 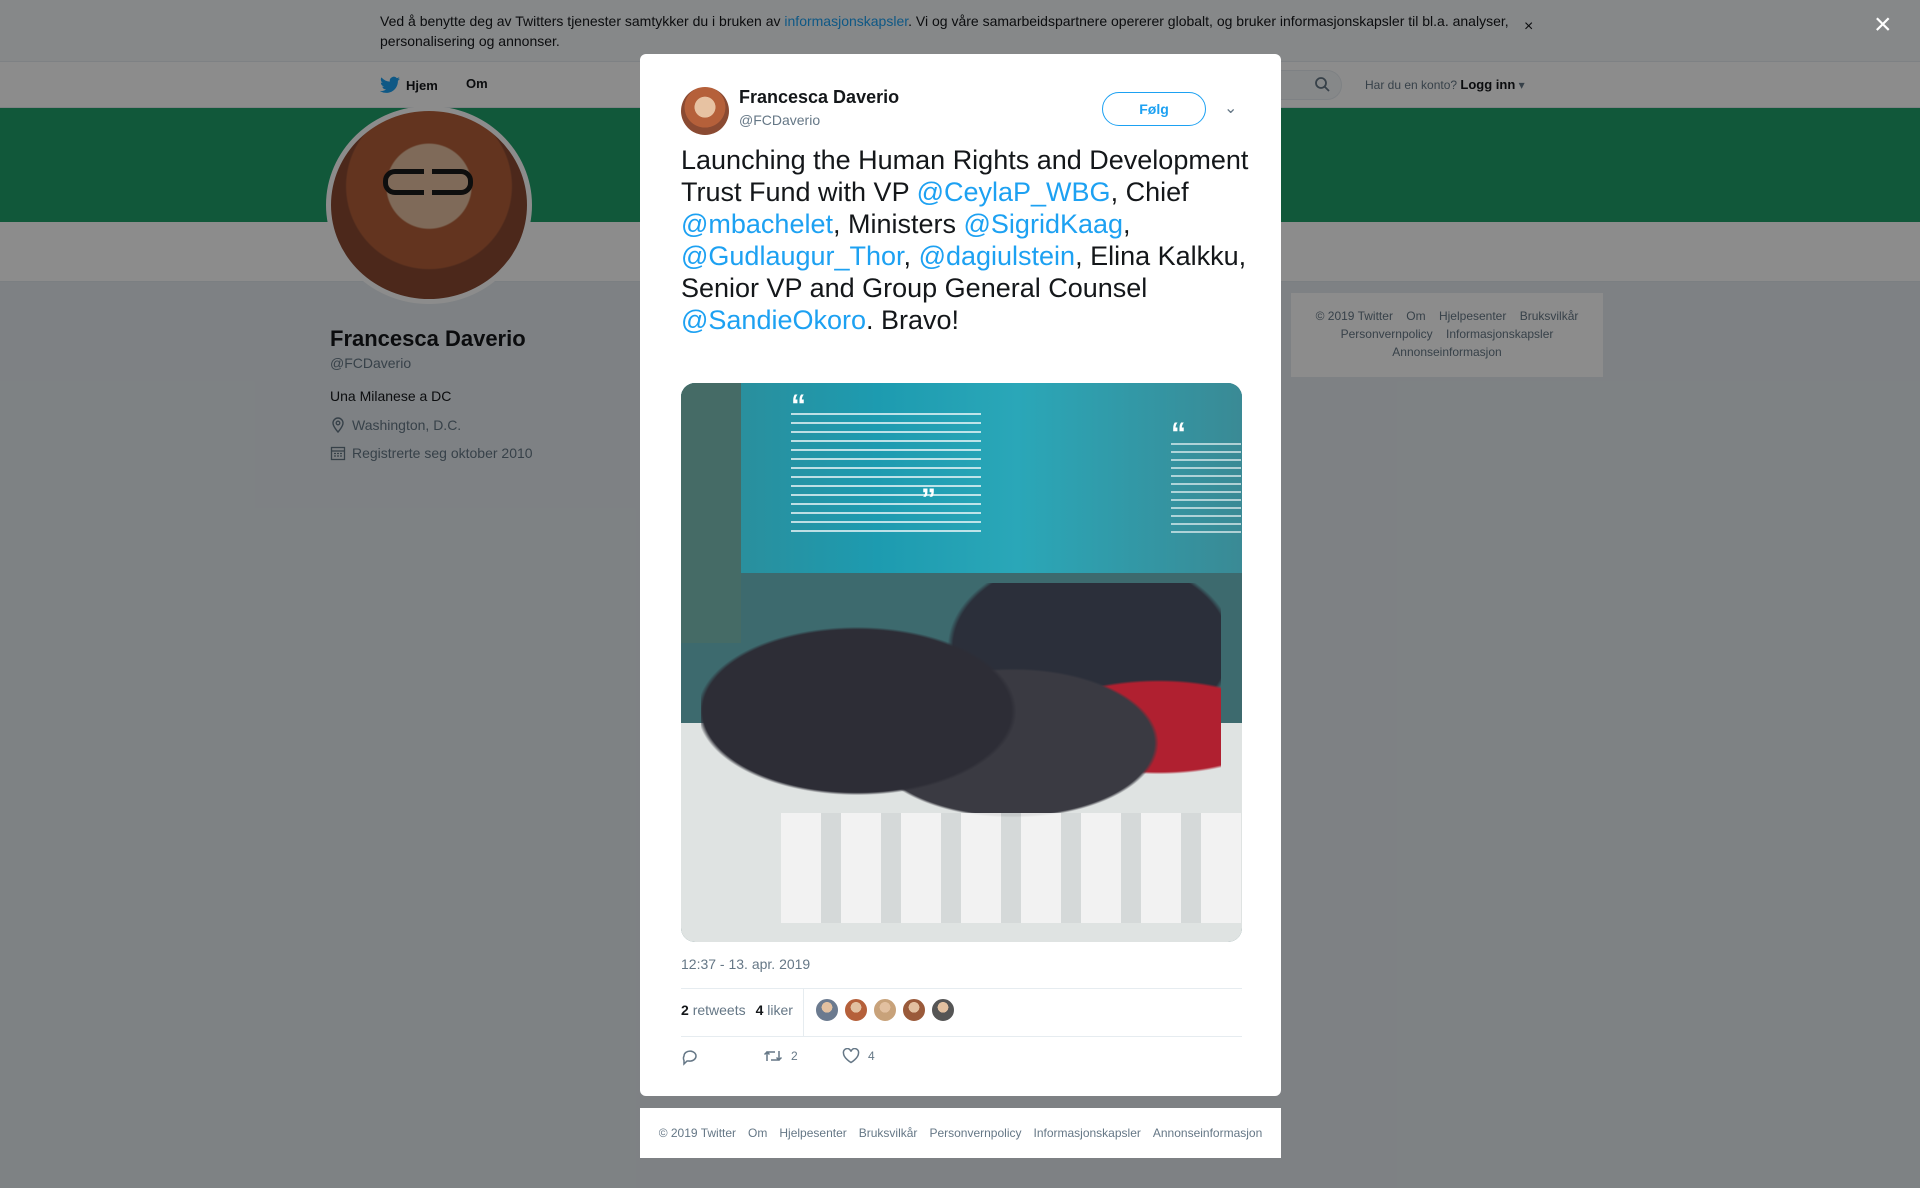 I want to click on like-count: 4, so click(x=871, y=1056).